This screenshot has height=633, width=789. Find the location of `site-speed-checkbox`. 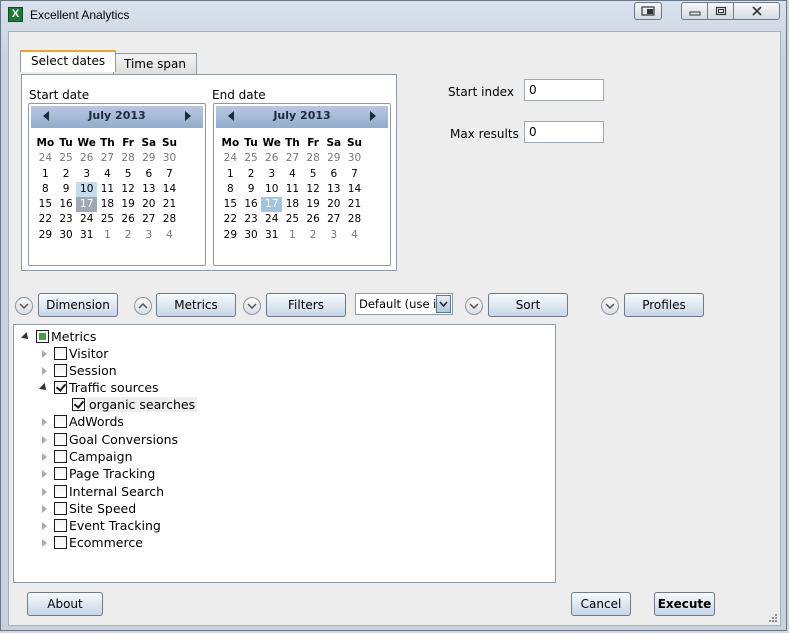

site-speed-checkbox is located at coordinates (60, 508).